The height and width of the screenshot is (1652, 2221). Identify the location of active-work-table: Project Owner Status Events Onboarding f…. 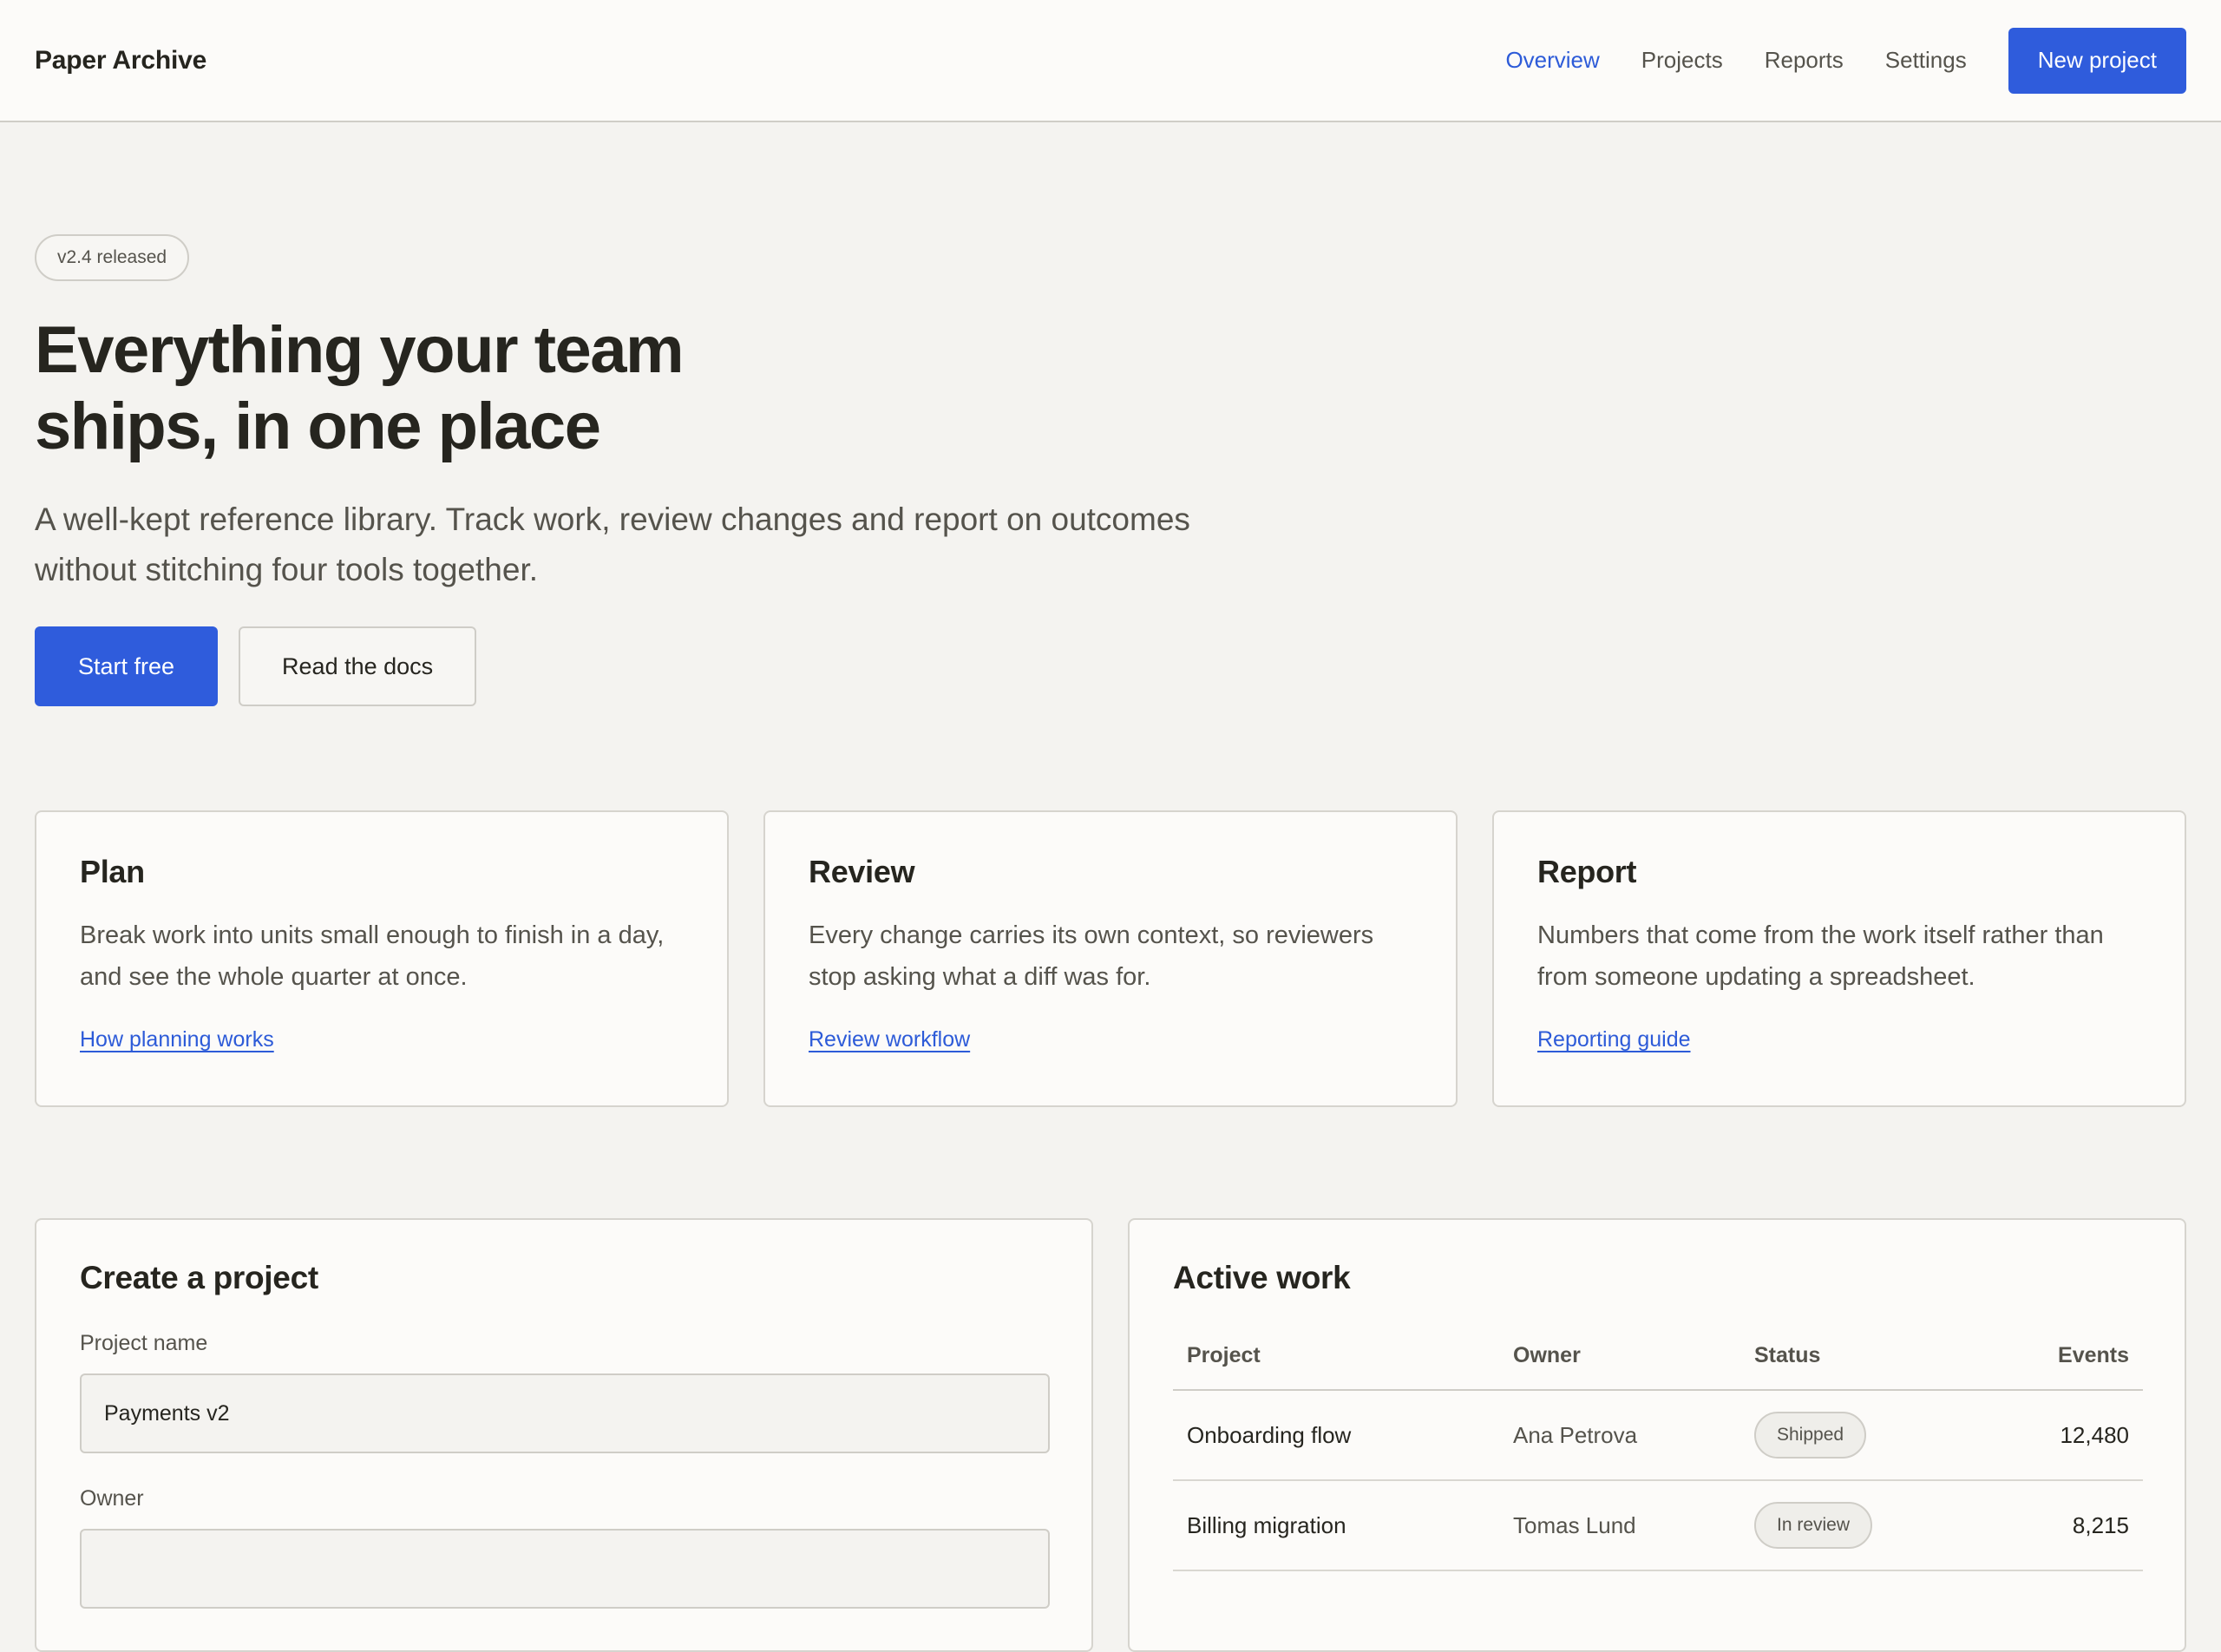
(1658, 1457).